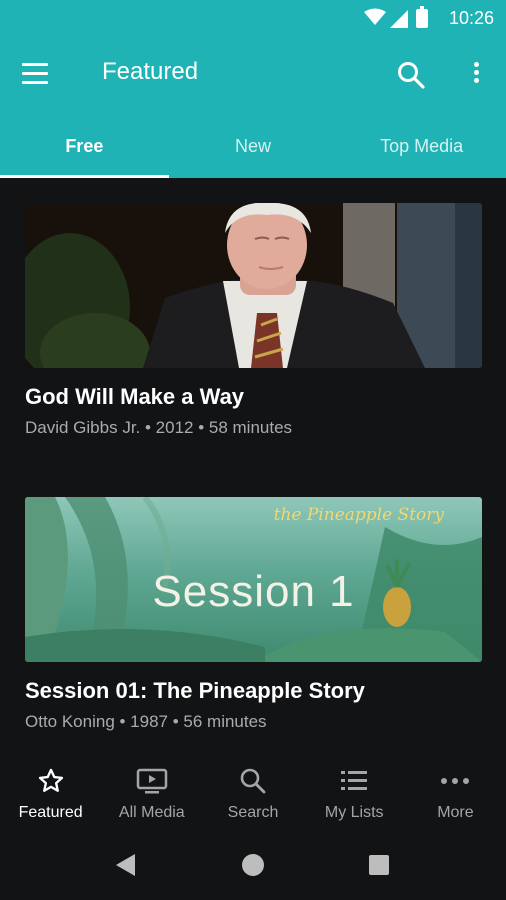 The height and width of the screenshot is (900, 506). Describe the element at coordinates (253, 74) in the screenshot. I see `toolbar: Featured` at that location.